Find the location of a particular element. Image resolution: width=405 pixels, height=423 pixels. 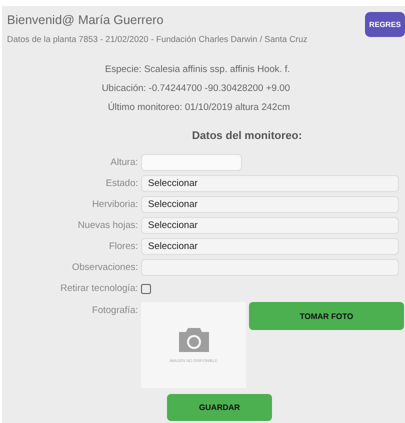

field-label: Estado: is located at coordinates (121, 183).